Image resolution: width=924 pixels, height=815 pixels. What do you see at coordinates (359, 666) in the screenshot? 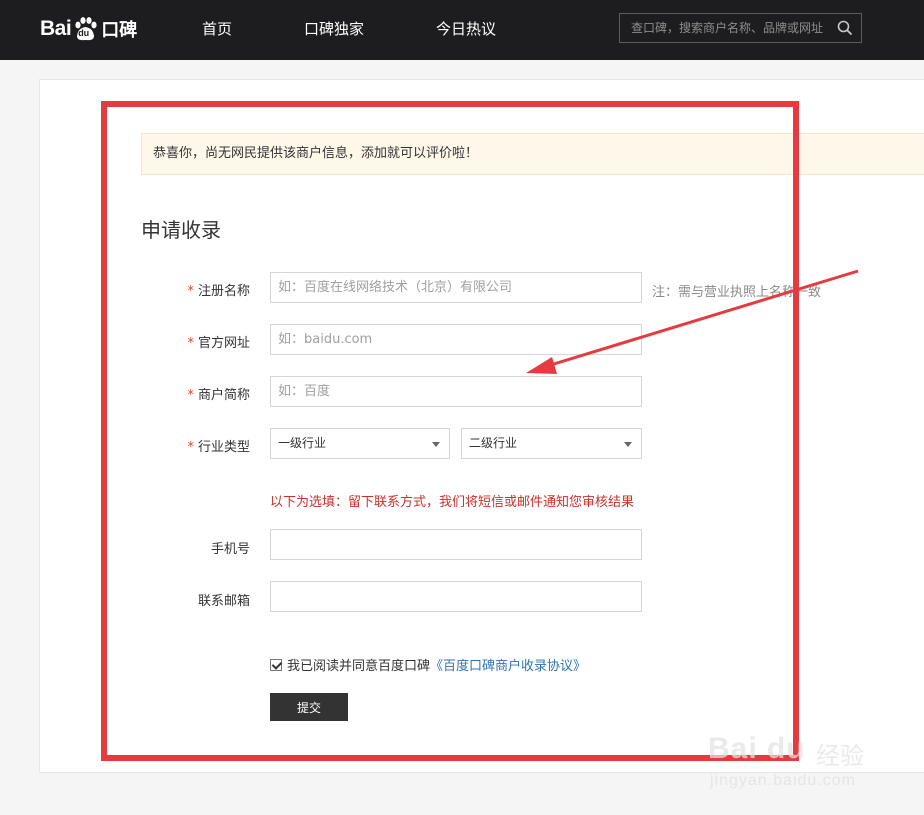
I see `agreement-text: 我已阅读并同意百度口碑` at bounding box center [359, 666].